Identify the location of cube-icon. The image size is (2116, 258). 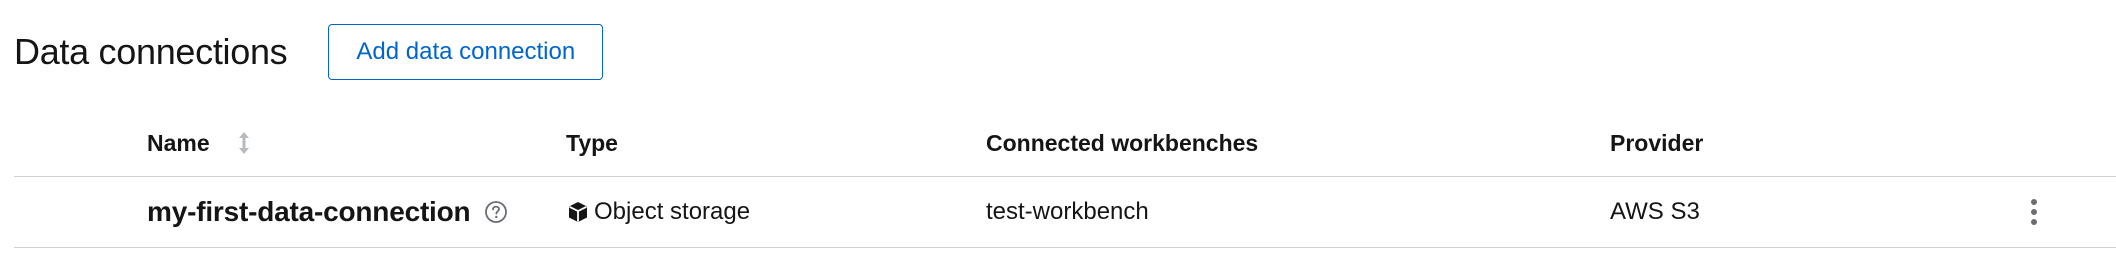
(578, 212).